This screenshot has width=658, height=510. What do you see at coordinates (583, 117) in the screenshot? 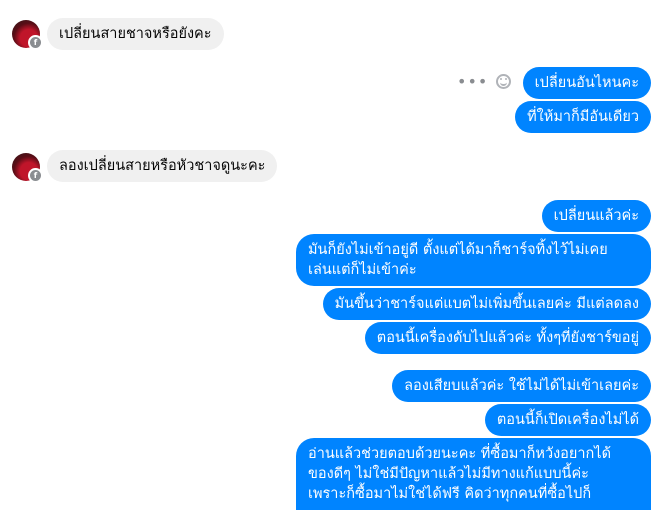
I see `outgoing-message: ที่ให้มาก็มีอันเดียว` at bounding box center [583, 117].